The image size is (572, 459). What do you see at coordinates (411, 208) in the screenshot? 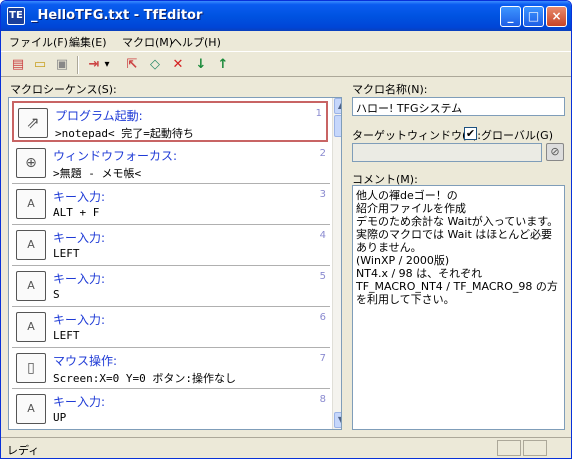
I see `comment-line: 紹介用ファイルを作成` at bounding box center [411, 208].